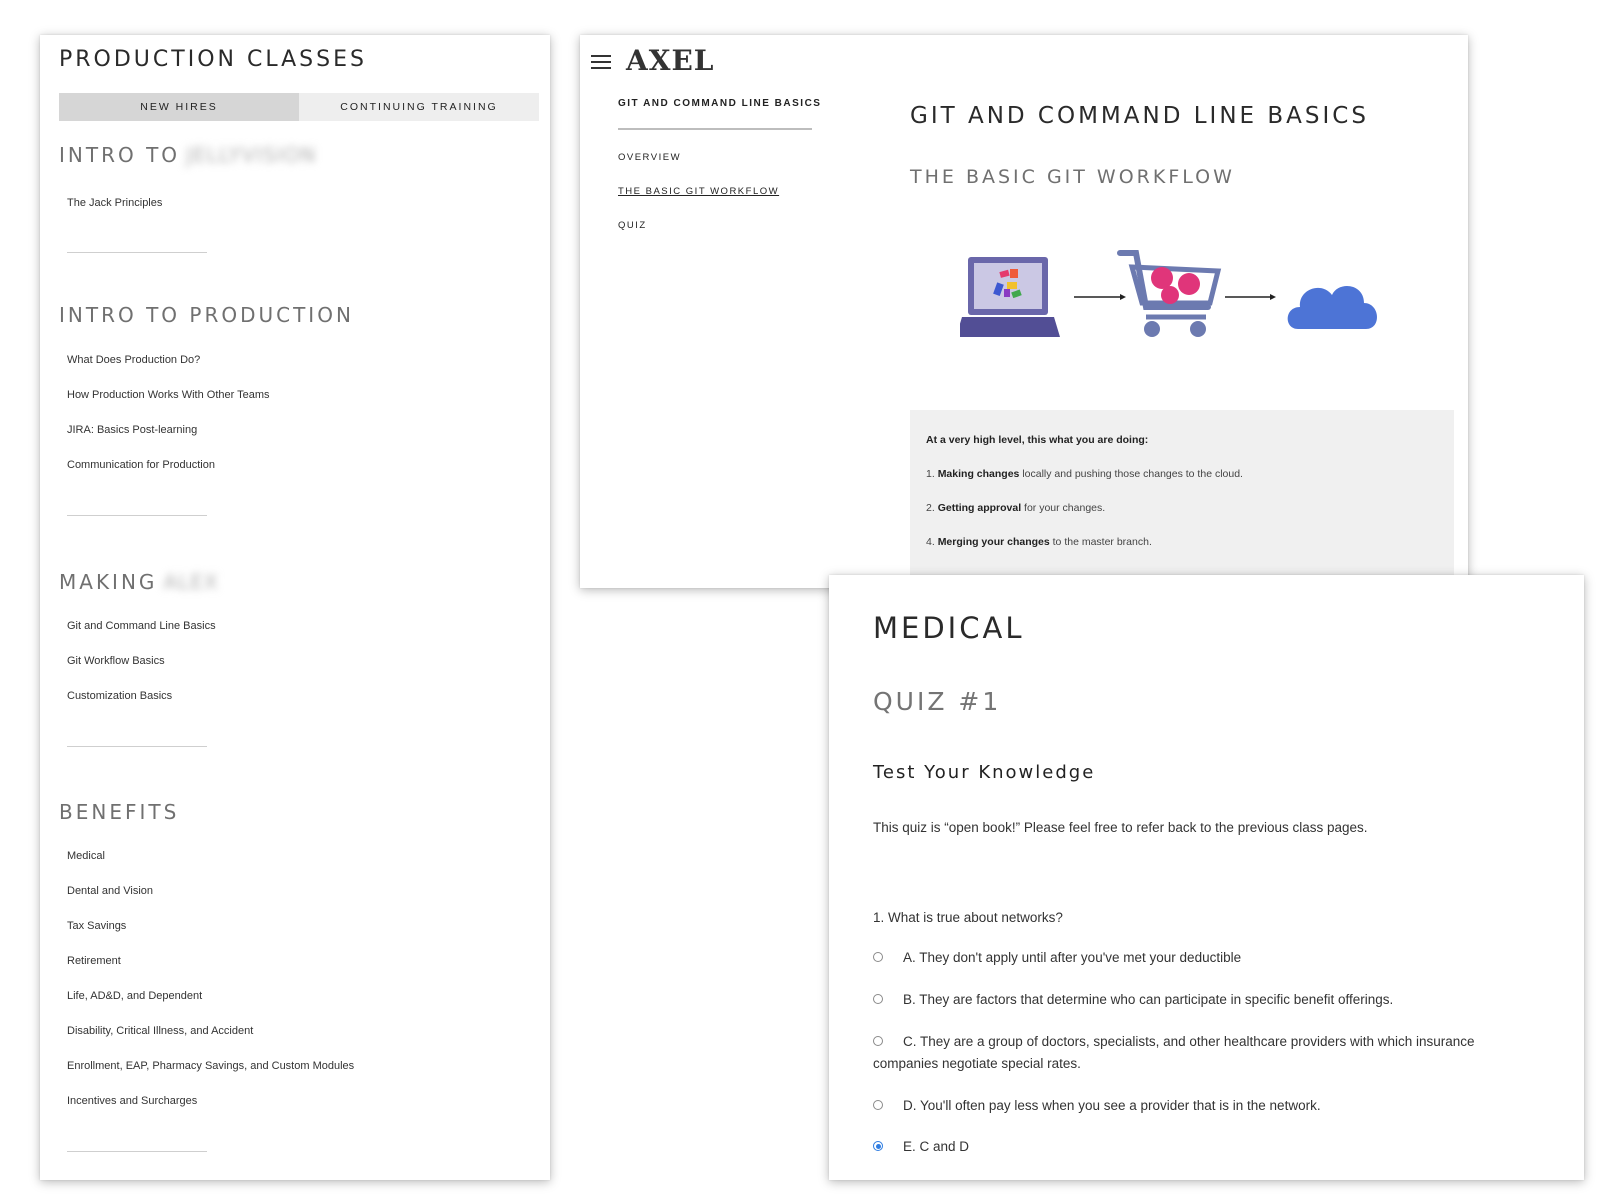  Describe the element at coordinates (119, 812) in the screenshot. I see `section-title: BENEFITS` at that location.